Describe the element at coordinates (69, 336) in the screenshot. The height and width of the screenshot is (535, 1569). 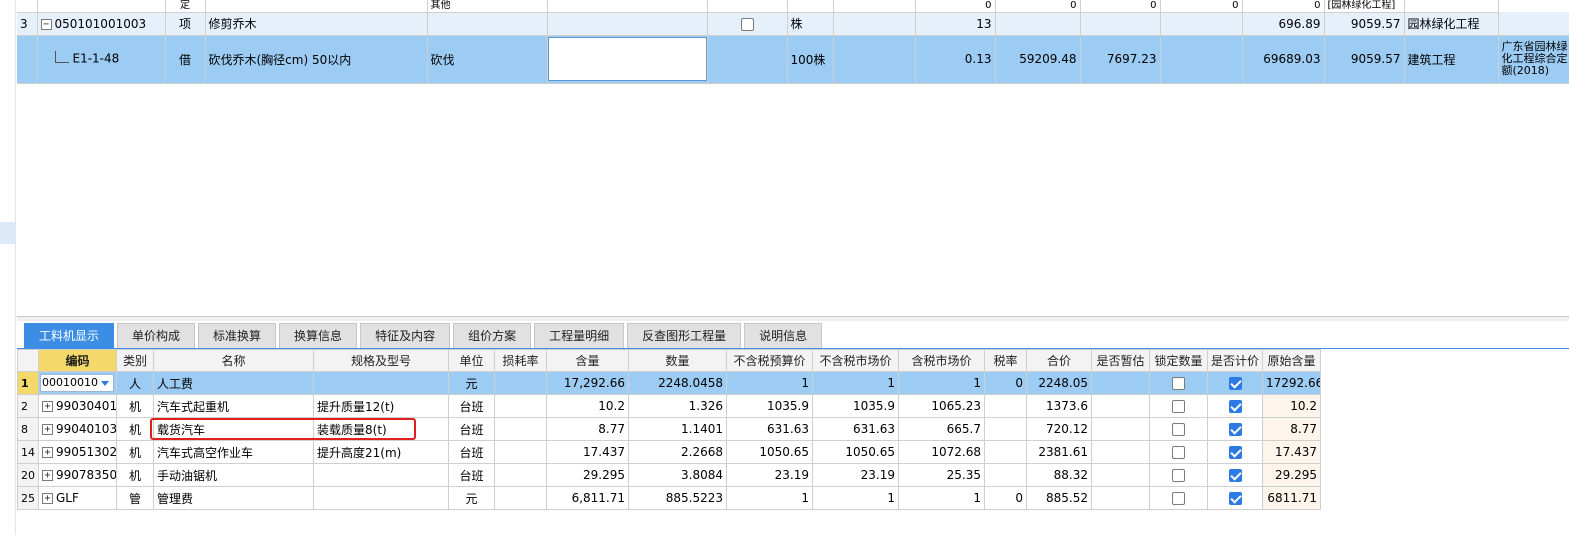
I see `tab-labor-material-machine: 工料机显示` at that location.